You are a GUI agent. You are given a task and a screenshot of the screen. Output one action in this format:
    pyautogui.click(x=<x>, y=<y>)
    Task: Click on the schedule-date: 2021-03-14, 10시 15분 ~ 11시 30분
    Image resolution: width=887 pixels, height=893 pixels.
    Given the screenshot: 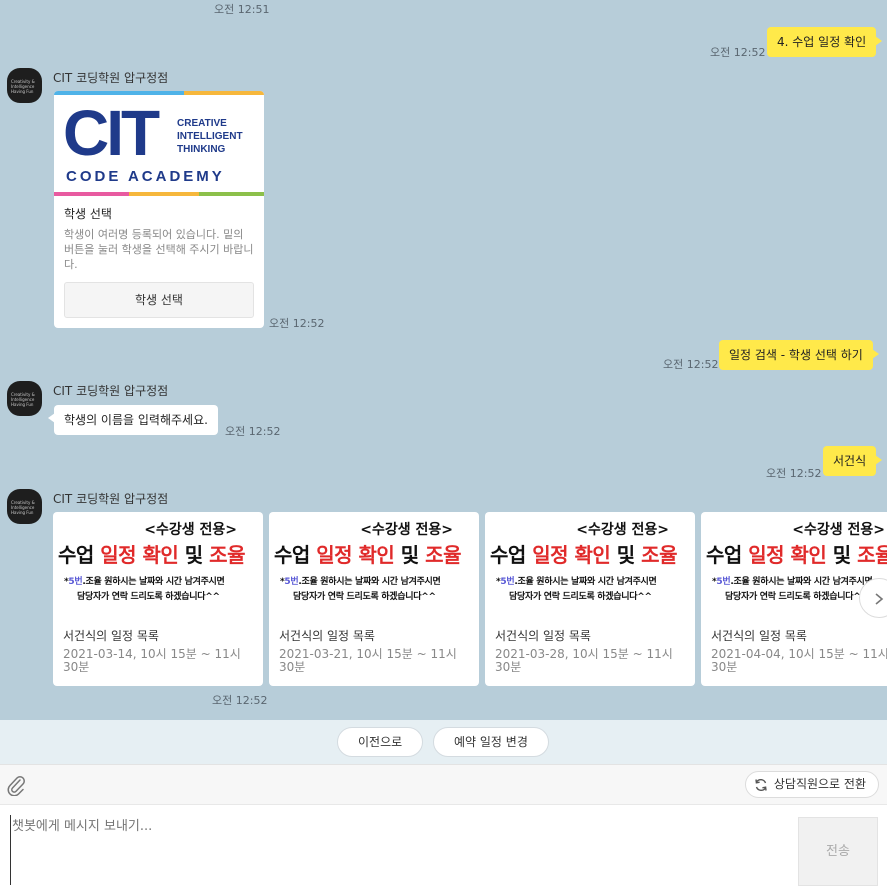 What is the action you would take?
    pyautogui.click(x=152, y=660)
    